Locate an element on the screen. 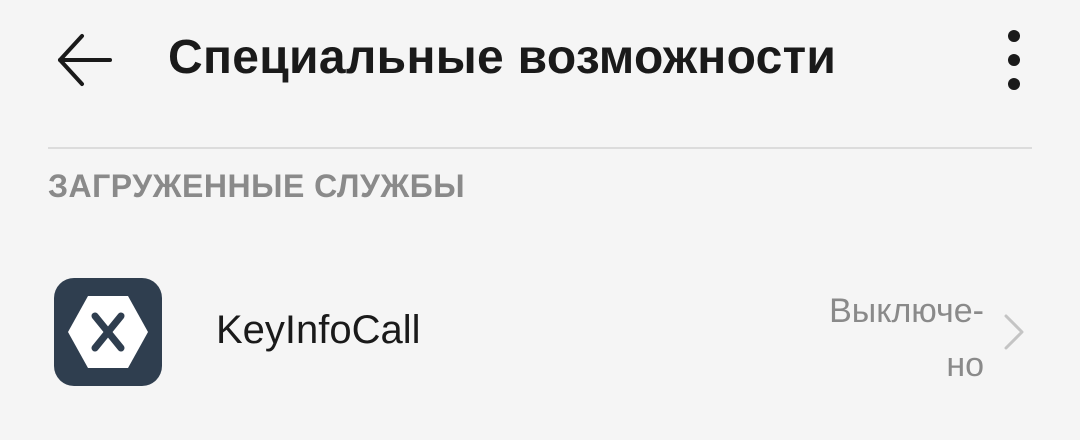 The height and width of the screenshot is (440, 1080). service-name: KeyInfoCall is located at coordinates (318, 330).